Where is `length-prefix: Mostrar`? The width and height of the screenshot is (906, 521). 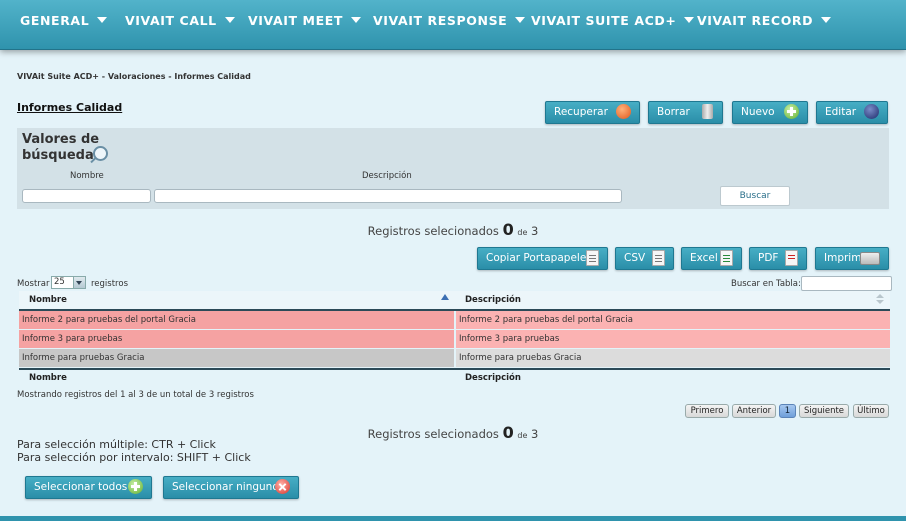
length-prefix: Mostrar is located at coordinates (33, 284).